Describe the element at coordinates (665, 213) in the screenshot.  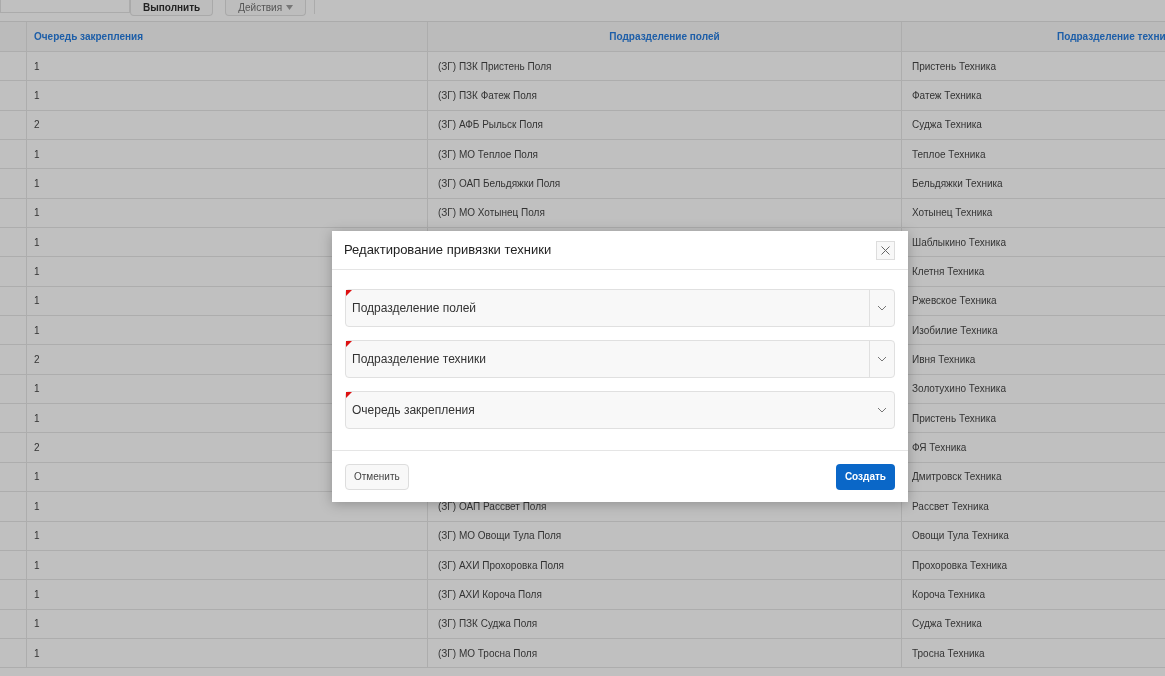
I see `table-cell: (ЗГ) МО Хотынец Поля` at that location.